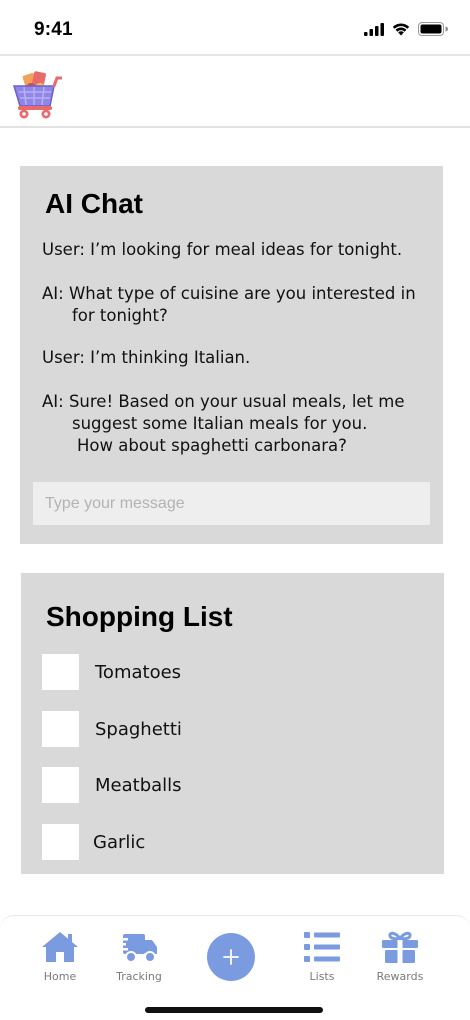 Image resolution: width=470 pixels, height=1020 pixels. I want to click on nav-label: Lists, so click(322, 976).